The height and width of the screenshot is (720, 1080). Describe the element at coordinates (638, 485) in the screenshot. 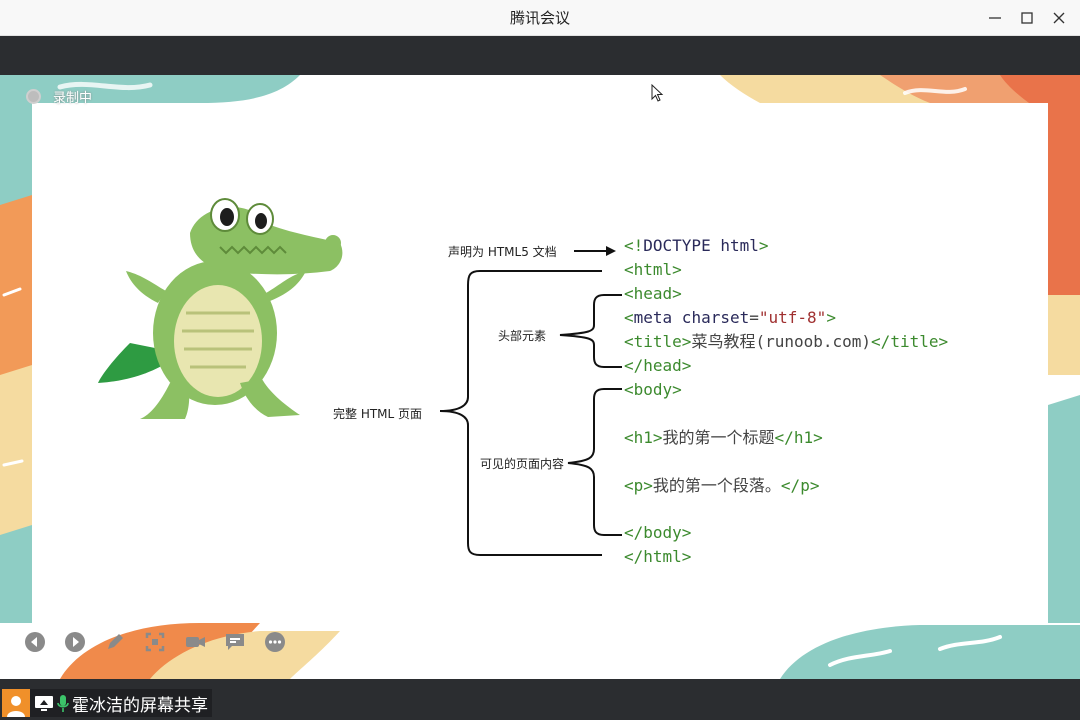

I see `code-token: <p>` at that location.